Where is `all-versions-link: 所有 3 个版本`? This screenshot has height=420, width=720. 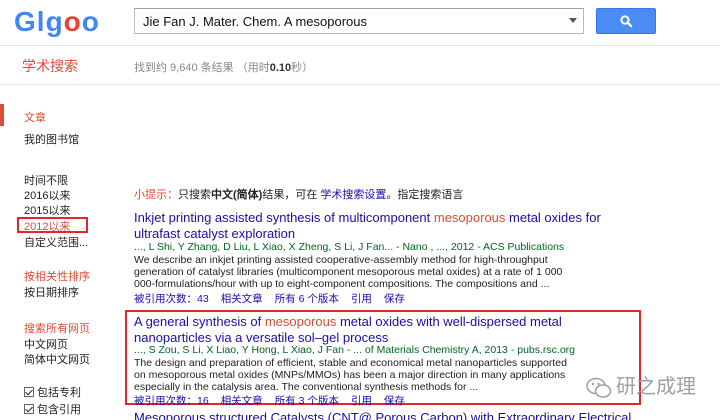 all-versions-link: 所有 3 个版本 is located at coordinates (307, 401).